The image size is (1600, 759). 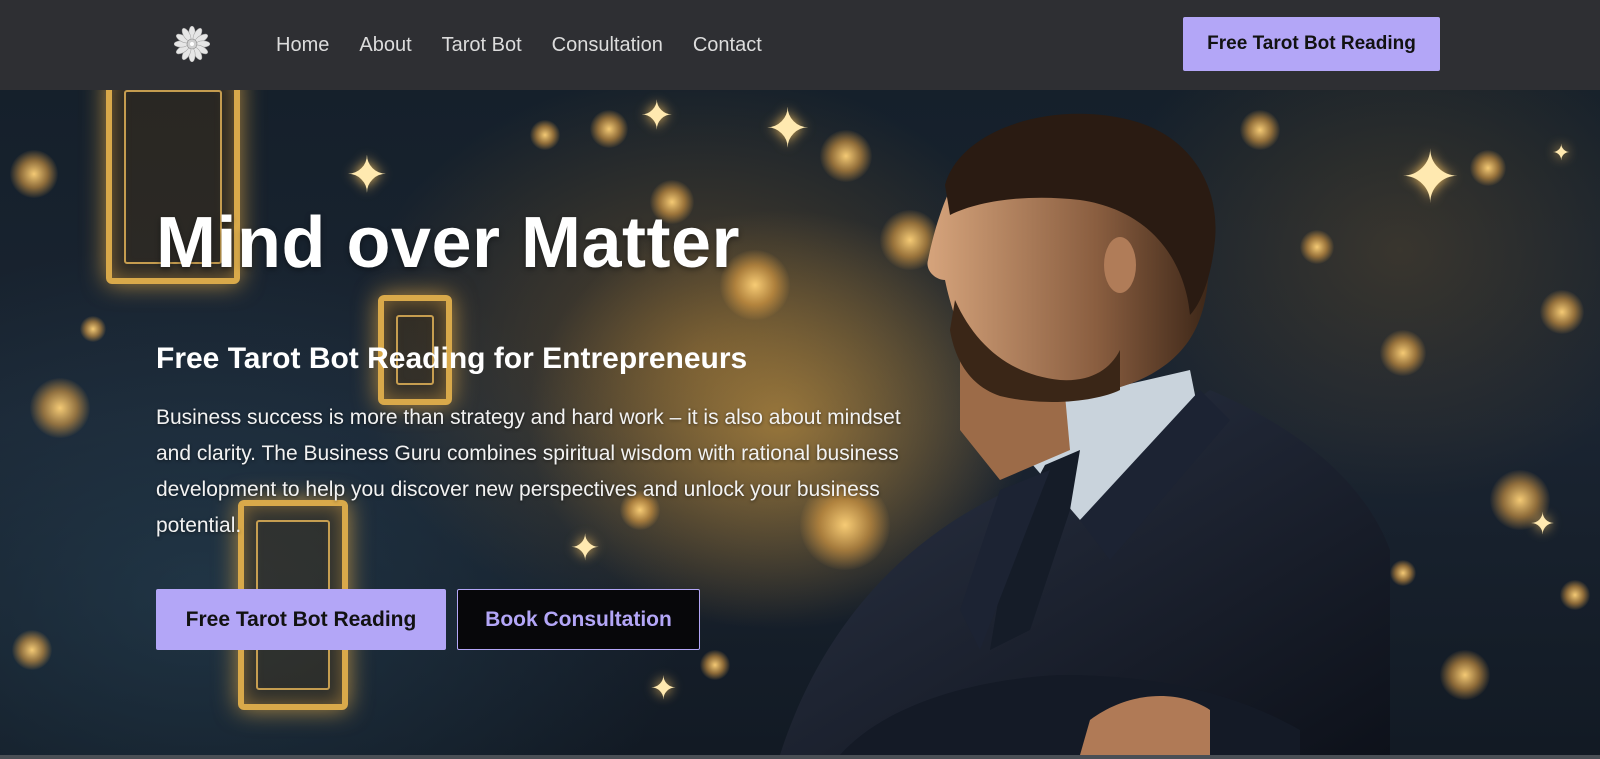 What do you see at coordinates (607, 45) in the screenshot?
I see `nav-link-consultation: Consultation` at bounding box center [607, 45].